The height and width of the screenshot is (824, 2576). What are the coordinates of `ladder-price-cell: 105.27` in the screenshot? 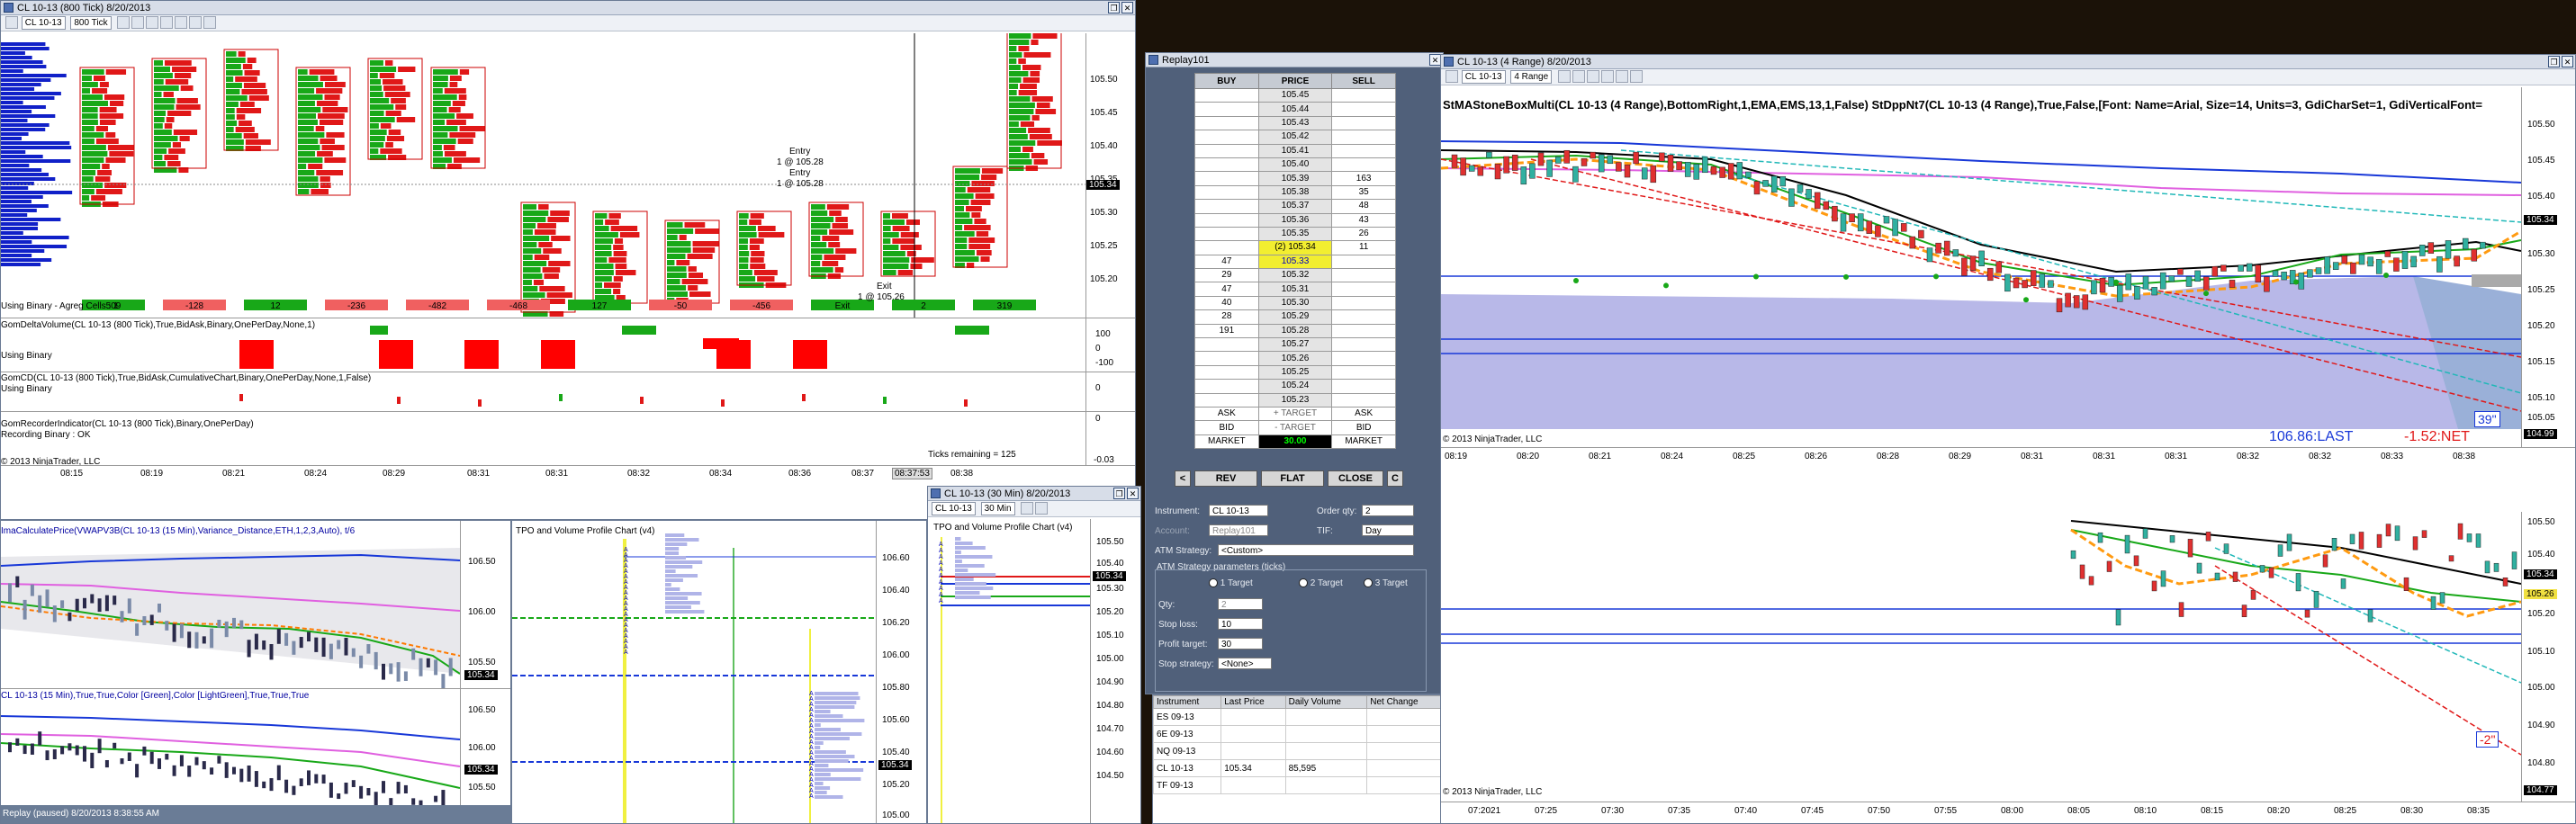 It's located at (1295, 345).